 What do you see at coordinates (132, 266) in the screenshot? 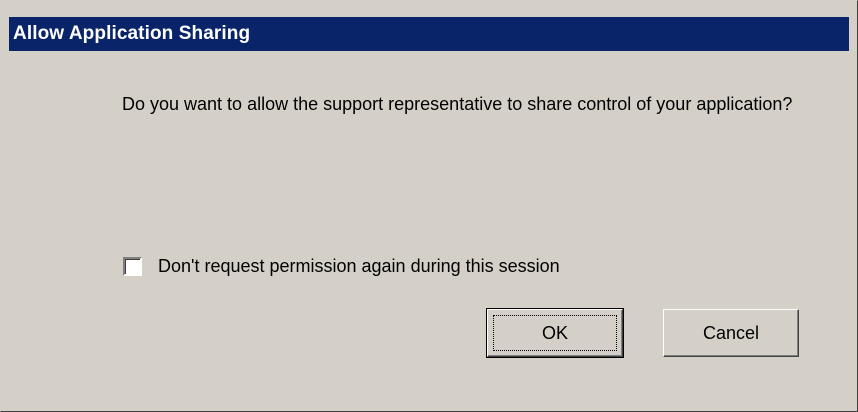
I see `dont-ask-again-checkbox` at bounding box center [132, 266].